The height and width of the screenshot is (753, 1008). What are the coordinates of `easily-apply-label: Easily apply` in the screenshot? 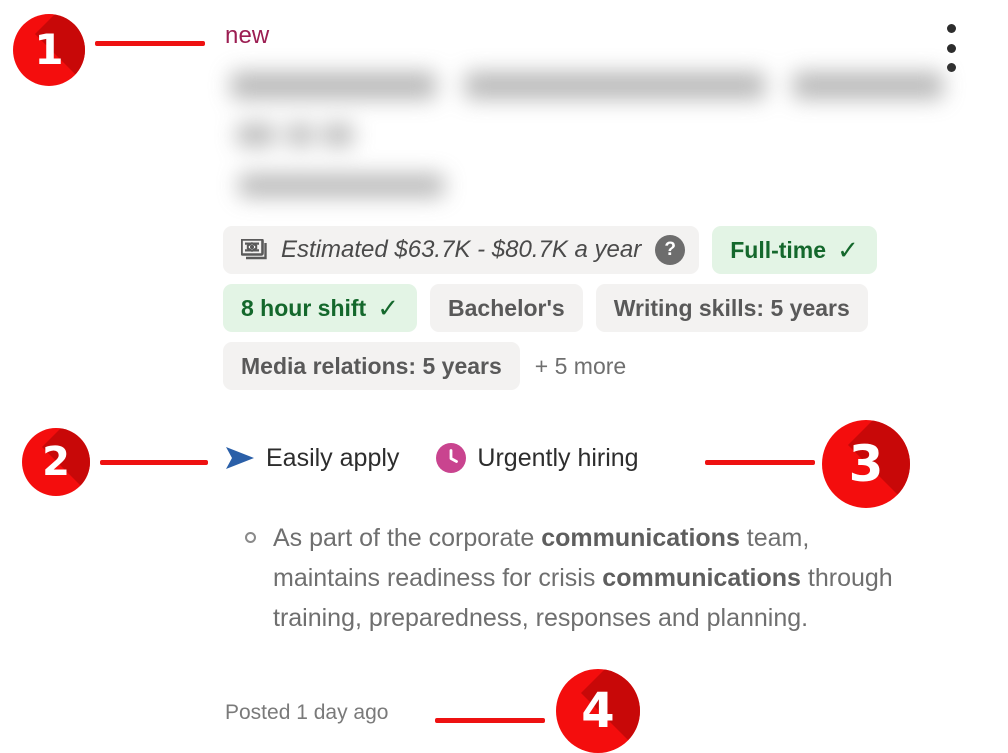 It's located at (333, 457).